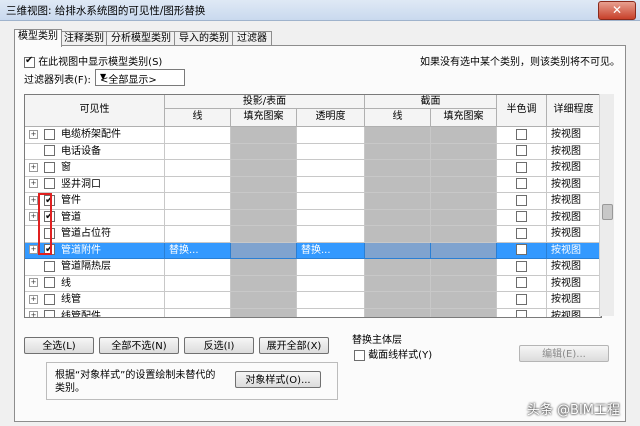 The image size is (640, 426). What do you see at coordinates (617, 10) in the screenshot?
I see `close-button: ✕` at bounding box center [617, 10].